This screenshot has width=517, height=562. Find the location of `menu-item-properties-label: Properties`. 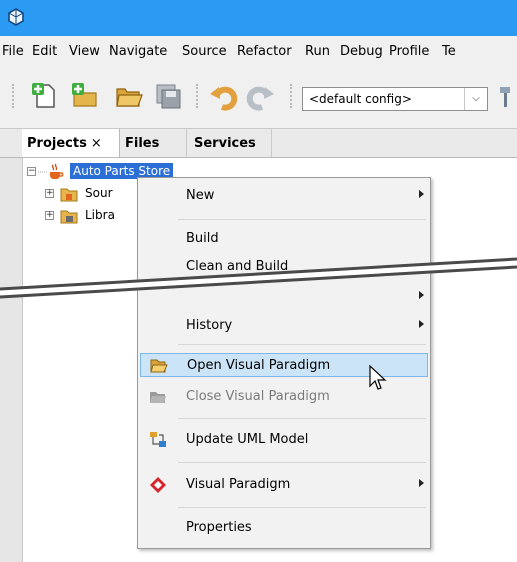

menu-item-properties-label: Properties is located at coordinates (219, 527).